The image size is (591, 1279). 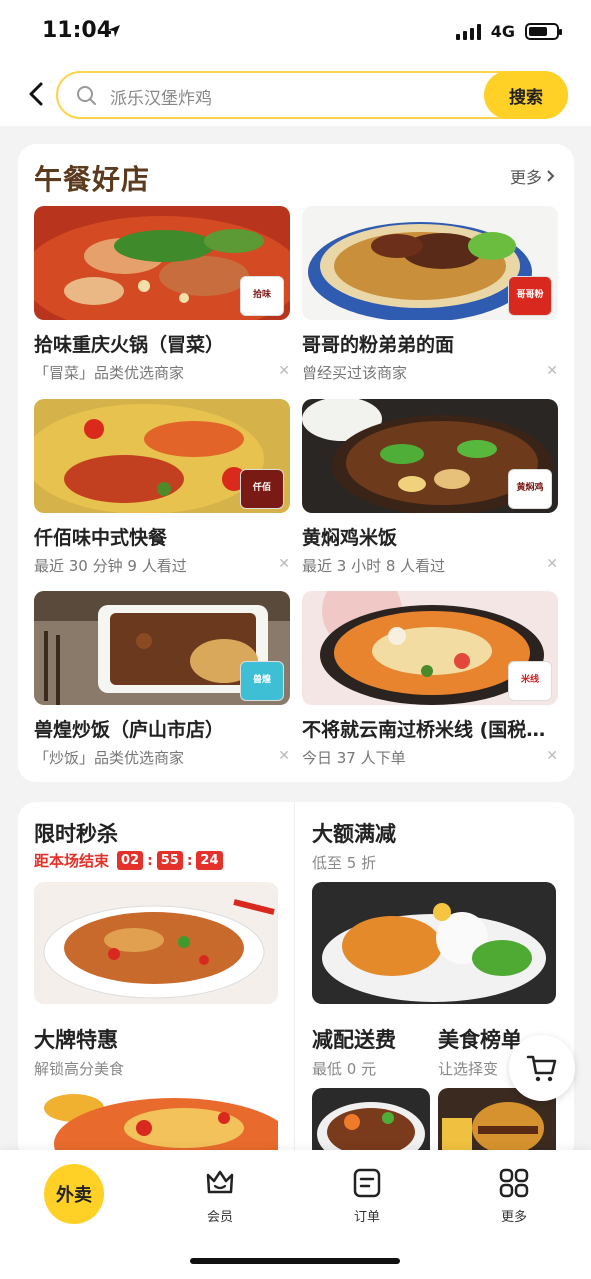 I want to click on more-link: 更多, so click(x=533, y=176).